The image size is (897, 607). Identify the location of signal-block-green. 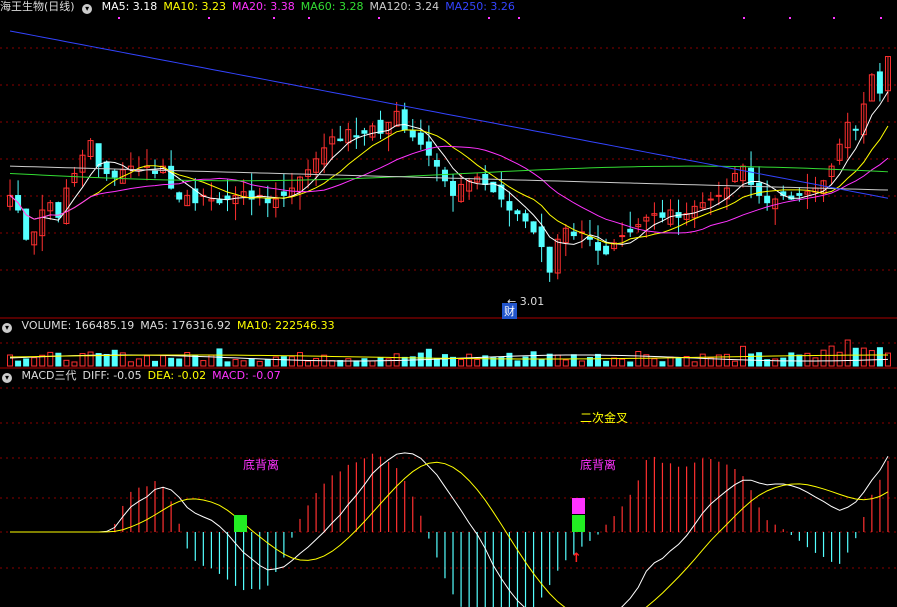
(240, 523).